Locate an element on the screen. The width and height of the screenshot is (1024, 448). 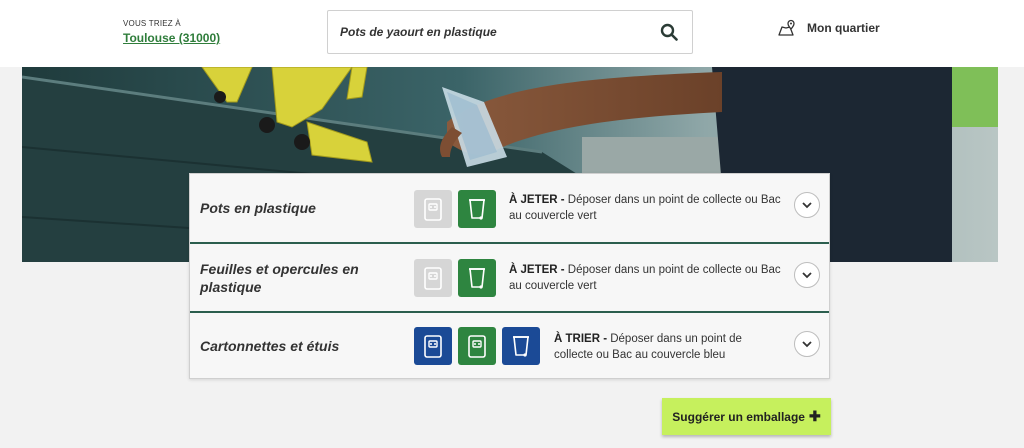
mon-quartier-label: Mon quartier is located at coordinates (843, 28).